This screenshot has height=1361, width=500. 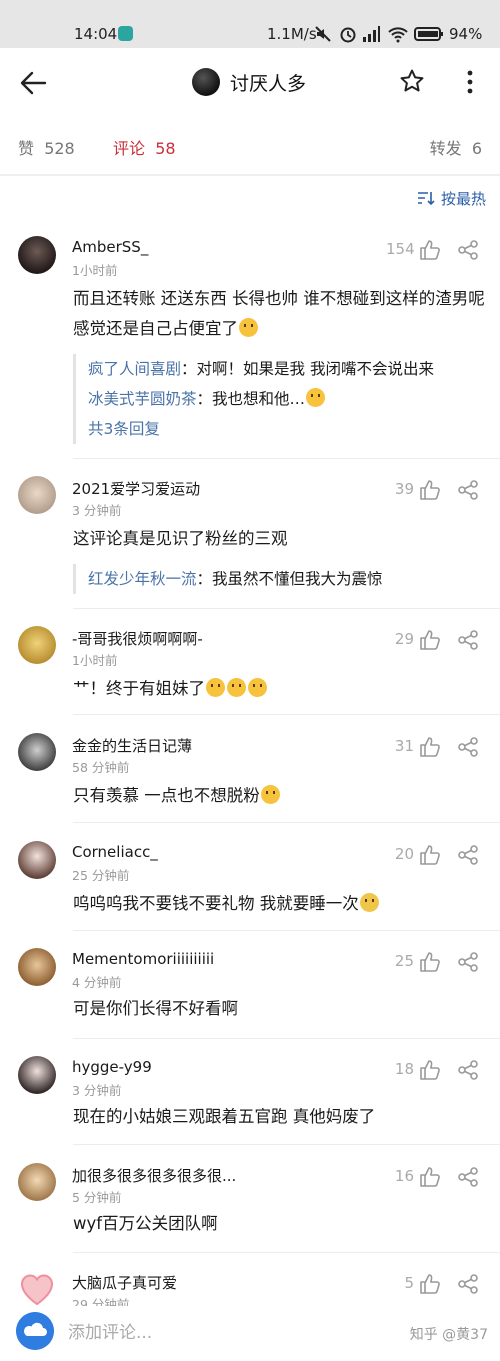 What do you see at coordinates (404, 639) in the screenshot?
I see `like-count: 29` at bounding box center [404, 639].